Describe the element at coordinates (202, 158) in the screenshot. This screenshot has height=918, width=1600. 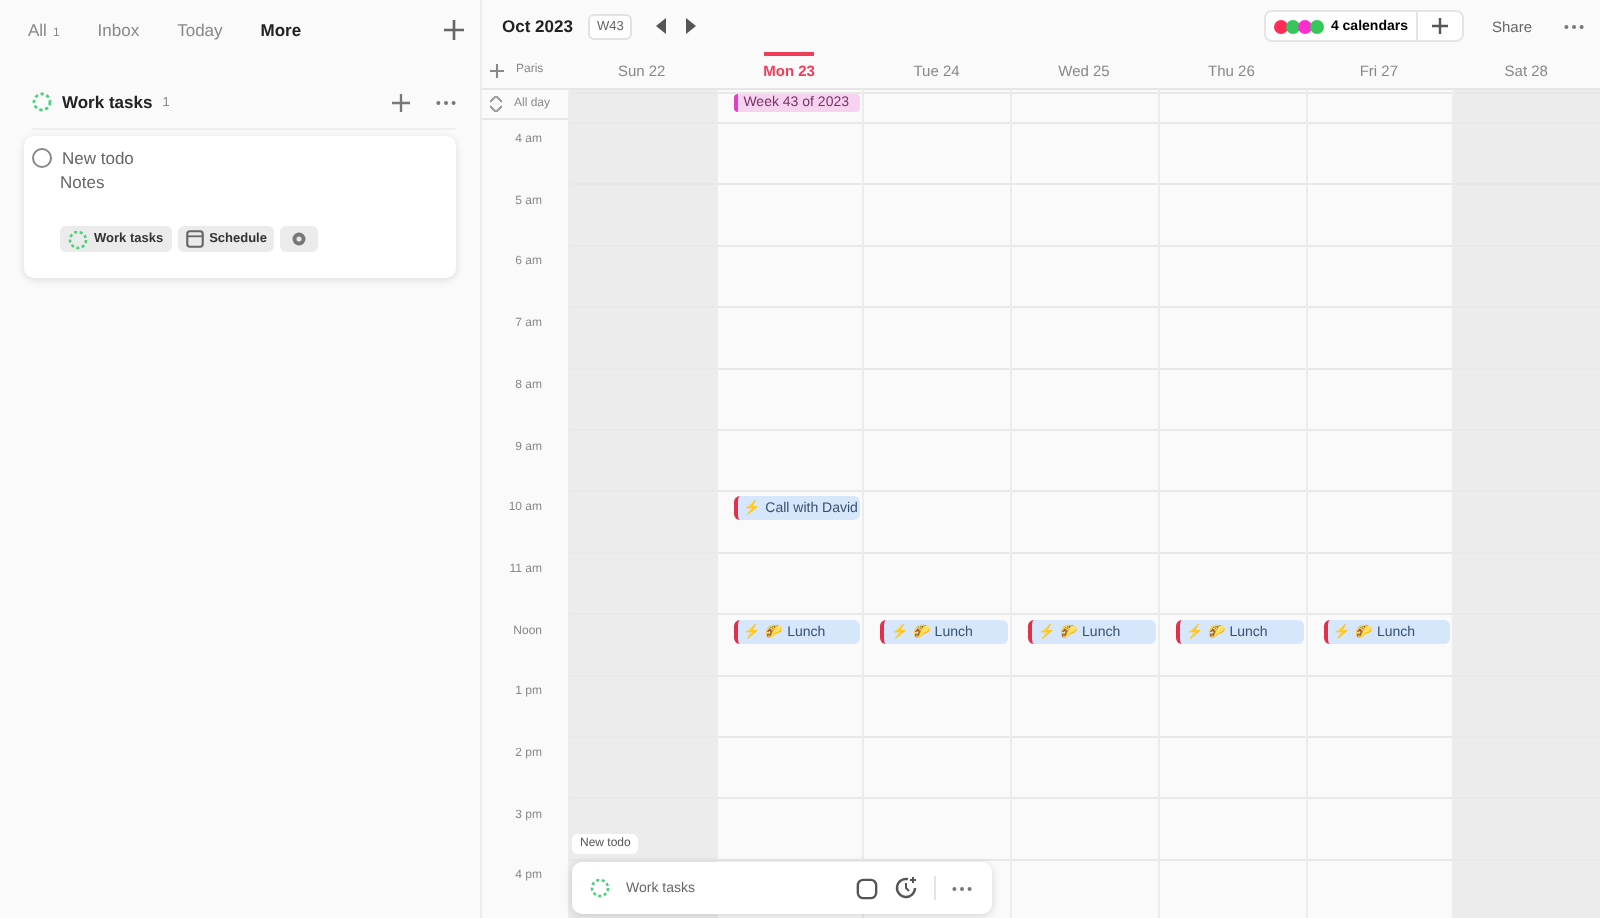
I see `todo-title-field: New todo` at that location.